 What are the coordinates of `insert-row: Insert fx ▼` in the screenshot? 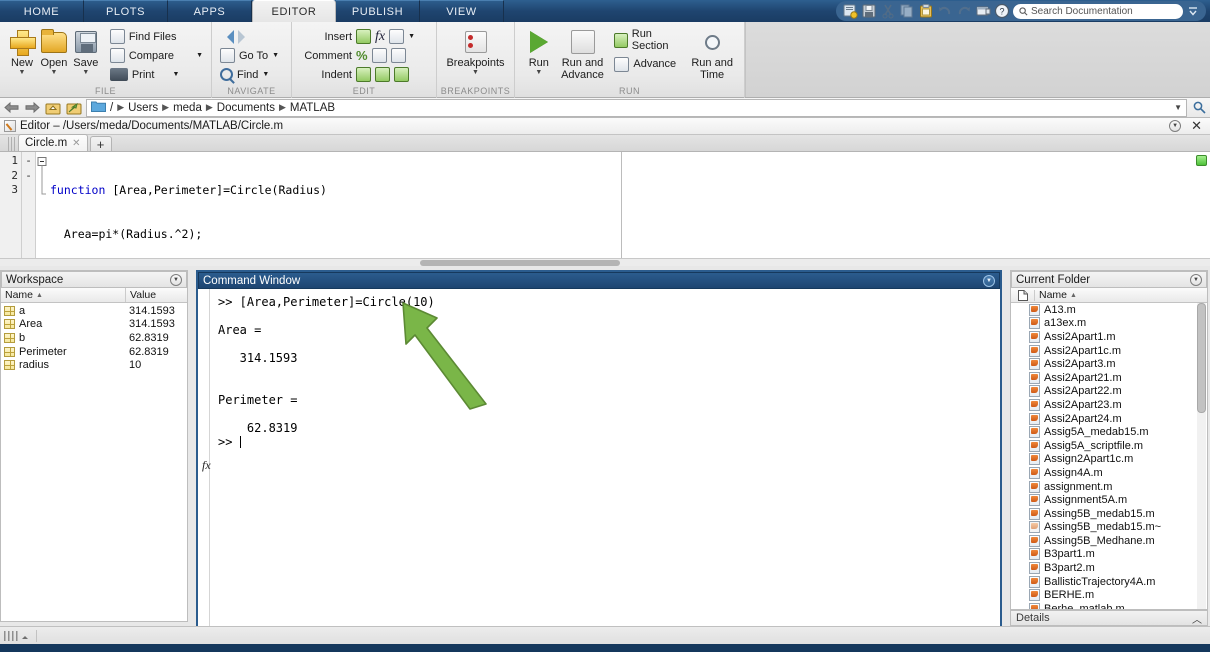 It's located at (364, 36).